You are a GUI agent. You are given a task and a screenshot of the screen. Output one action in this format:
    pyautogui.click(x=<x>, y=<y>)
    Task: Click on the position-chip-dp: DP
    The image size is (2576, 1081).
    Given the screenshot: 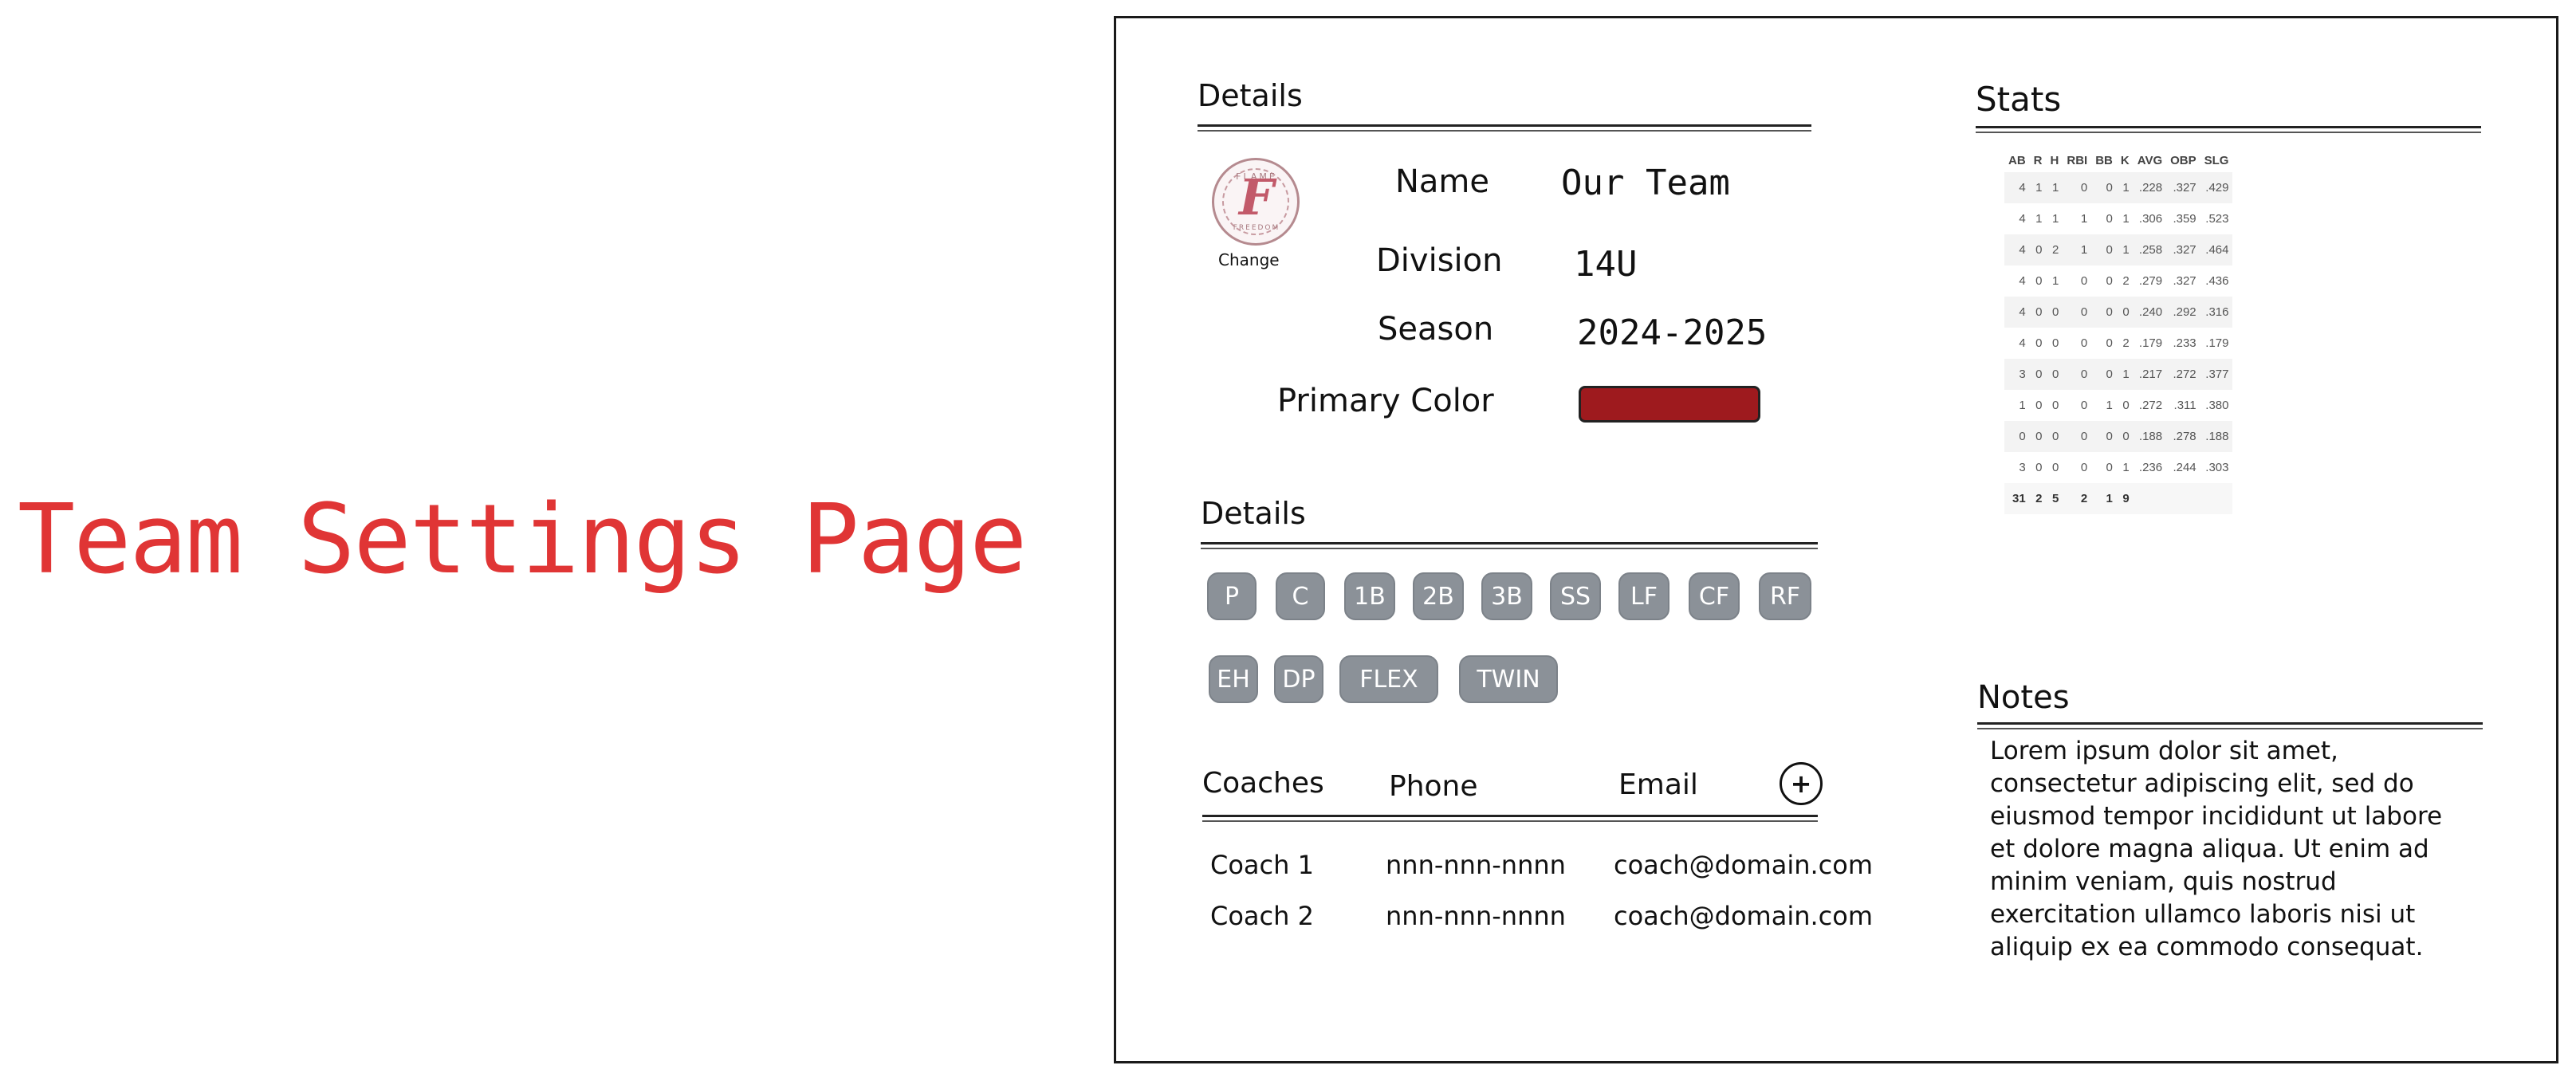 What is the action you would take?
    pyautogui.click(x=1298, y=679)
    